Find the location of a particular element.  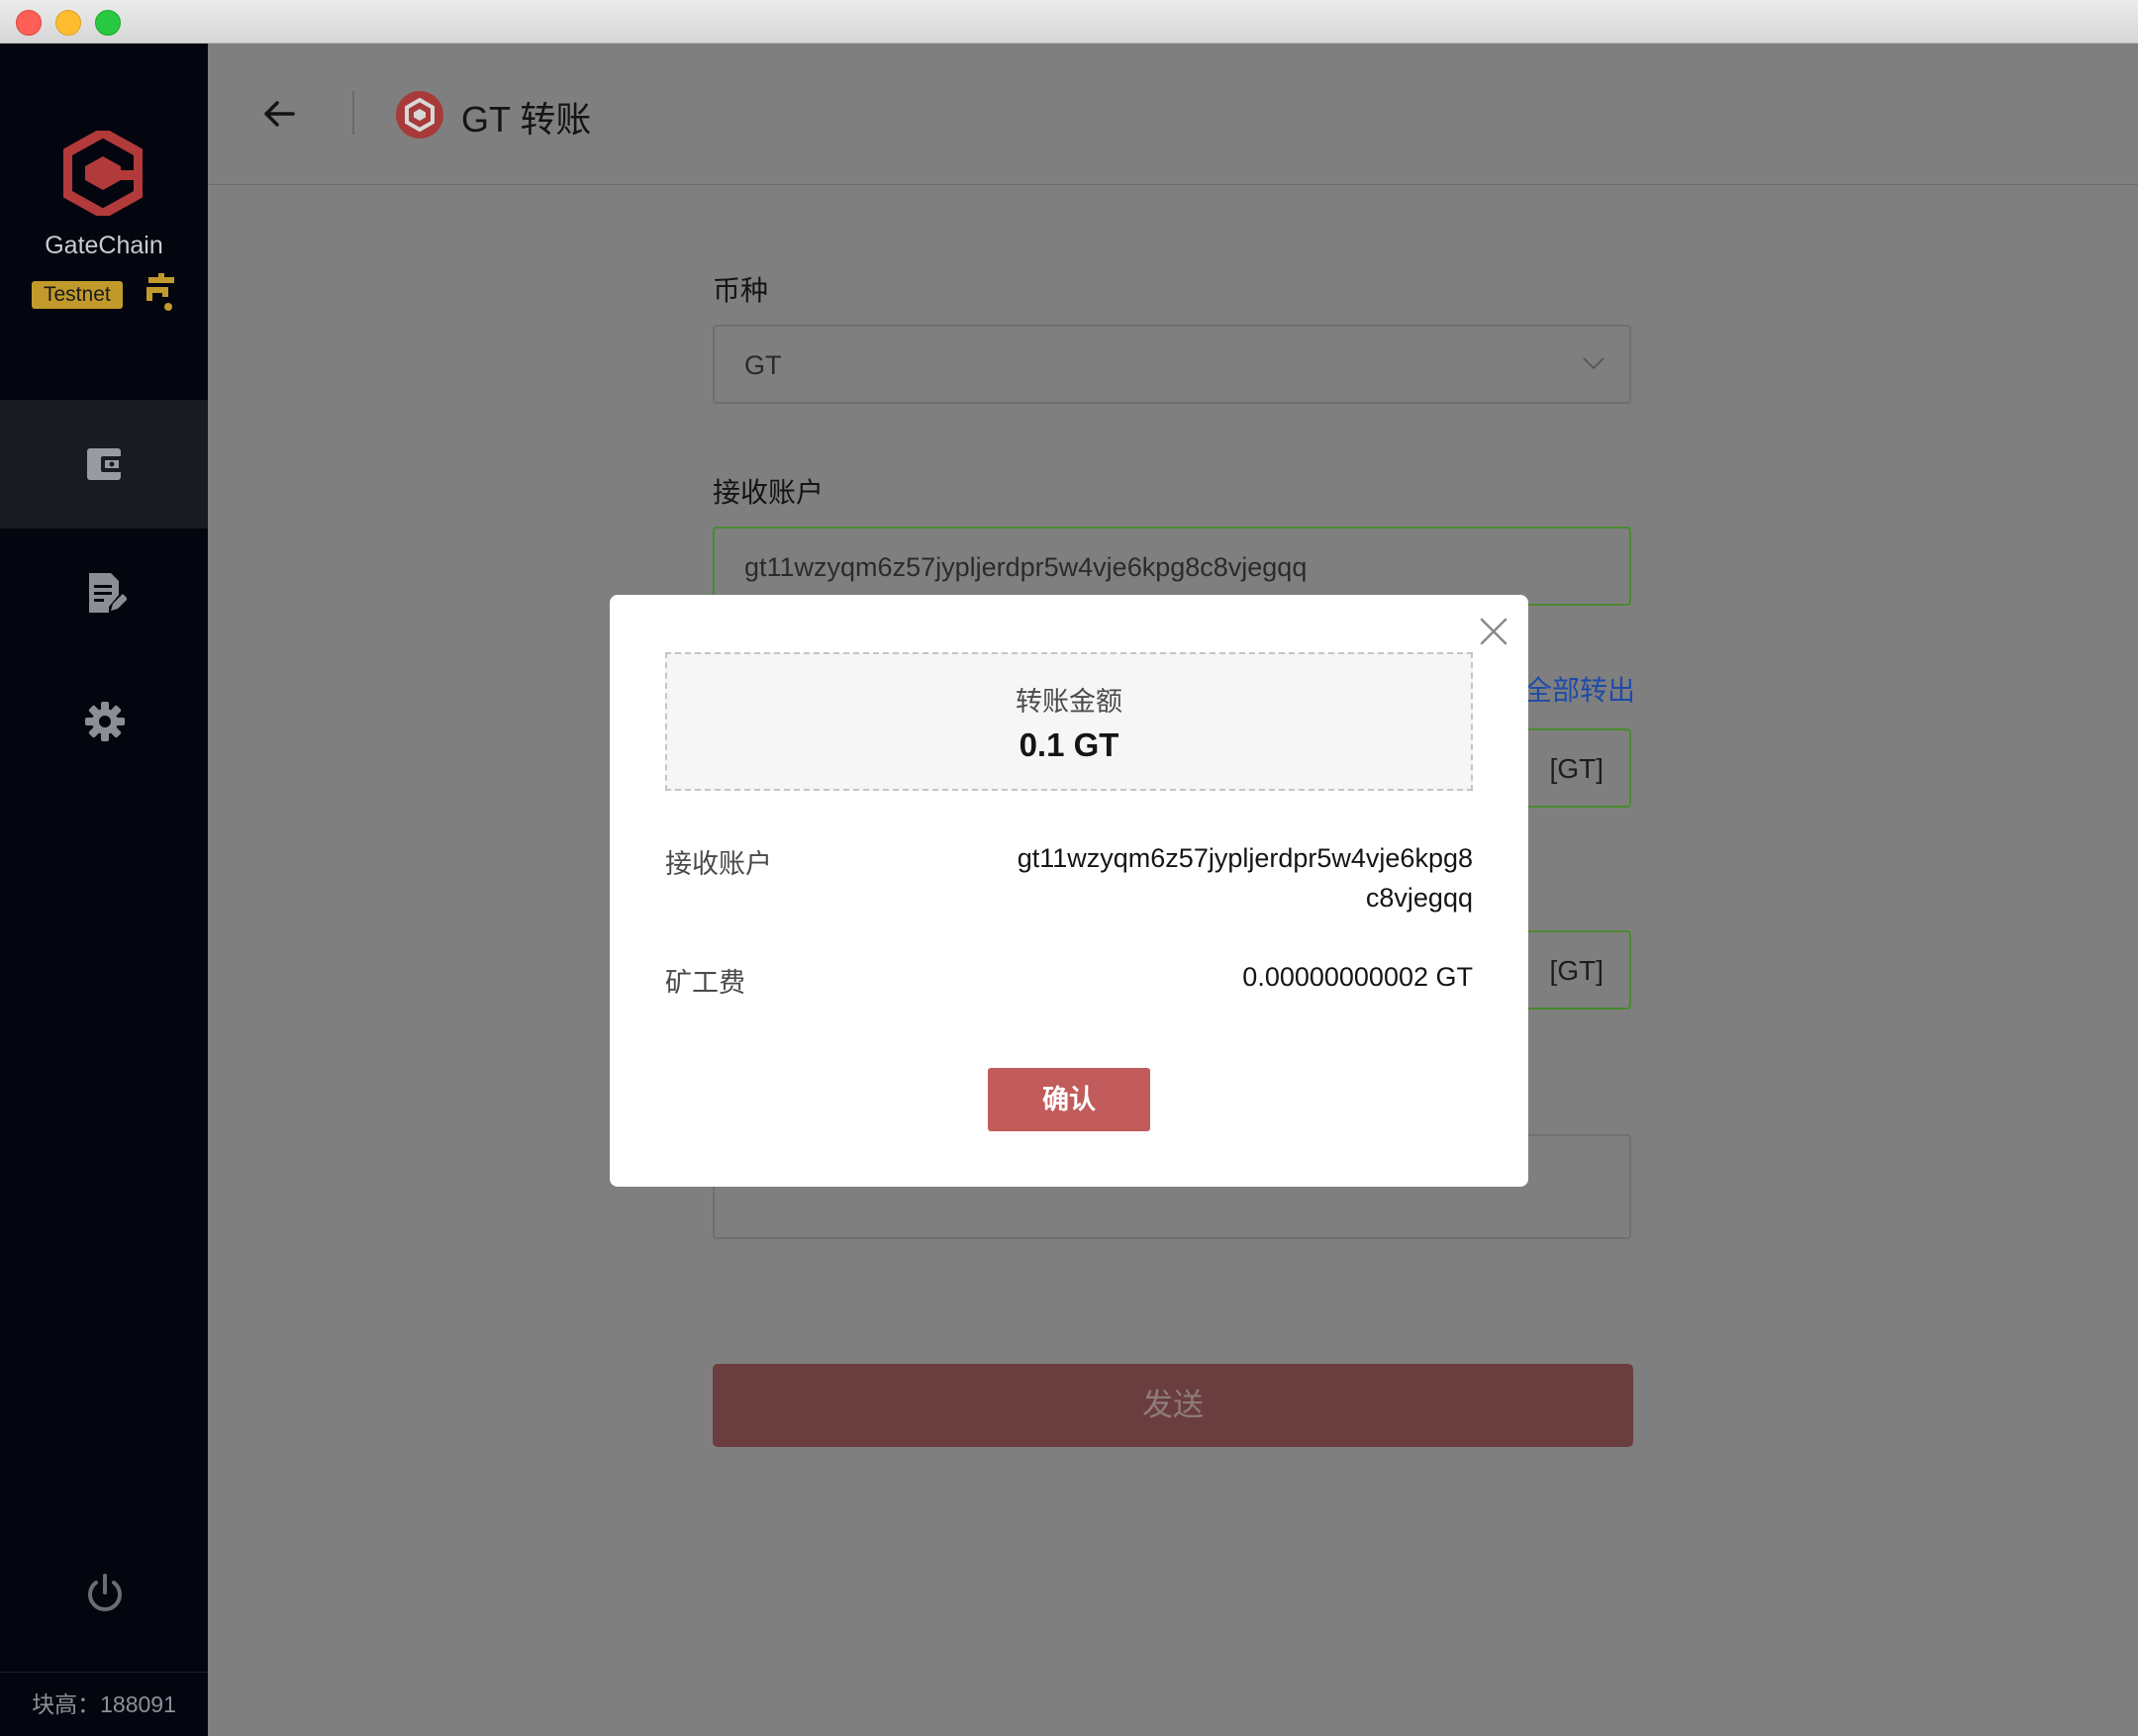

gear-icon is located at coordinates (105, 721).